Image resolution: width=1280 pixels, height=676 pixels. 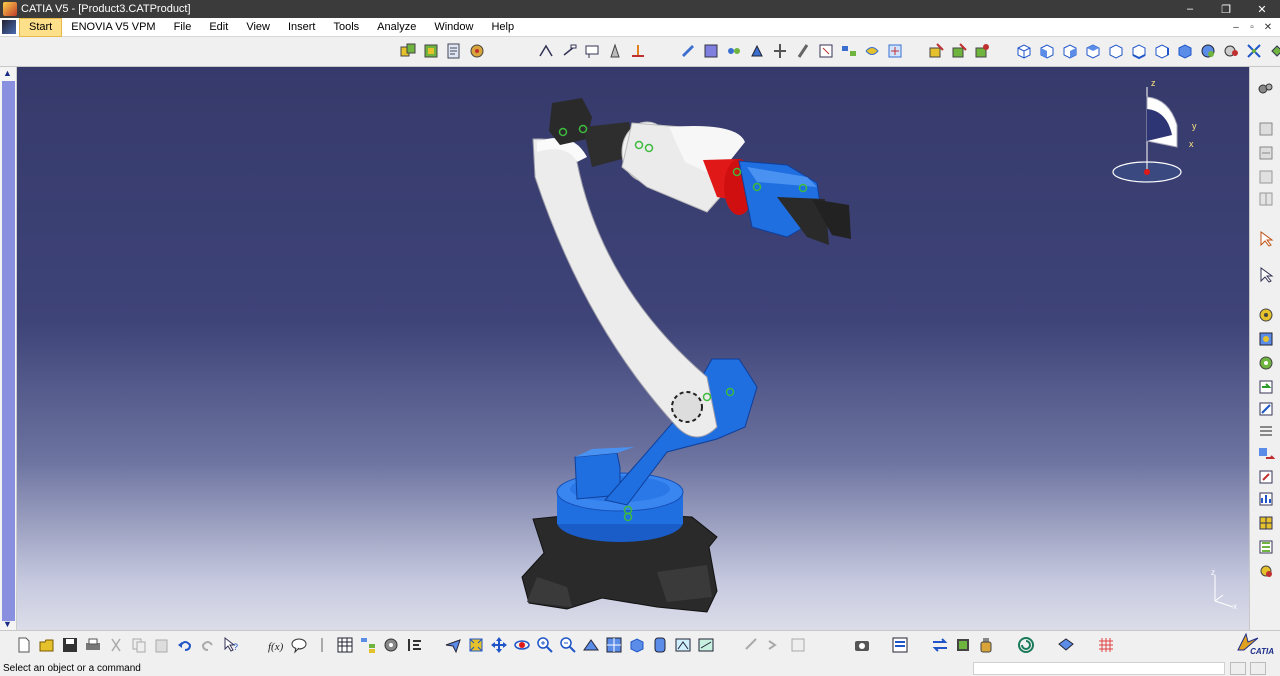 What do you see at coordinates (1266, 571) in the screenshot?
I see `analysis-icon` at bounding box center [1266, 571].